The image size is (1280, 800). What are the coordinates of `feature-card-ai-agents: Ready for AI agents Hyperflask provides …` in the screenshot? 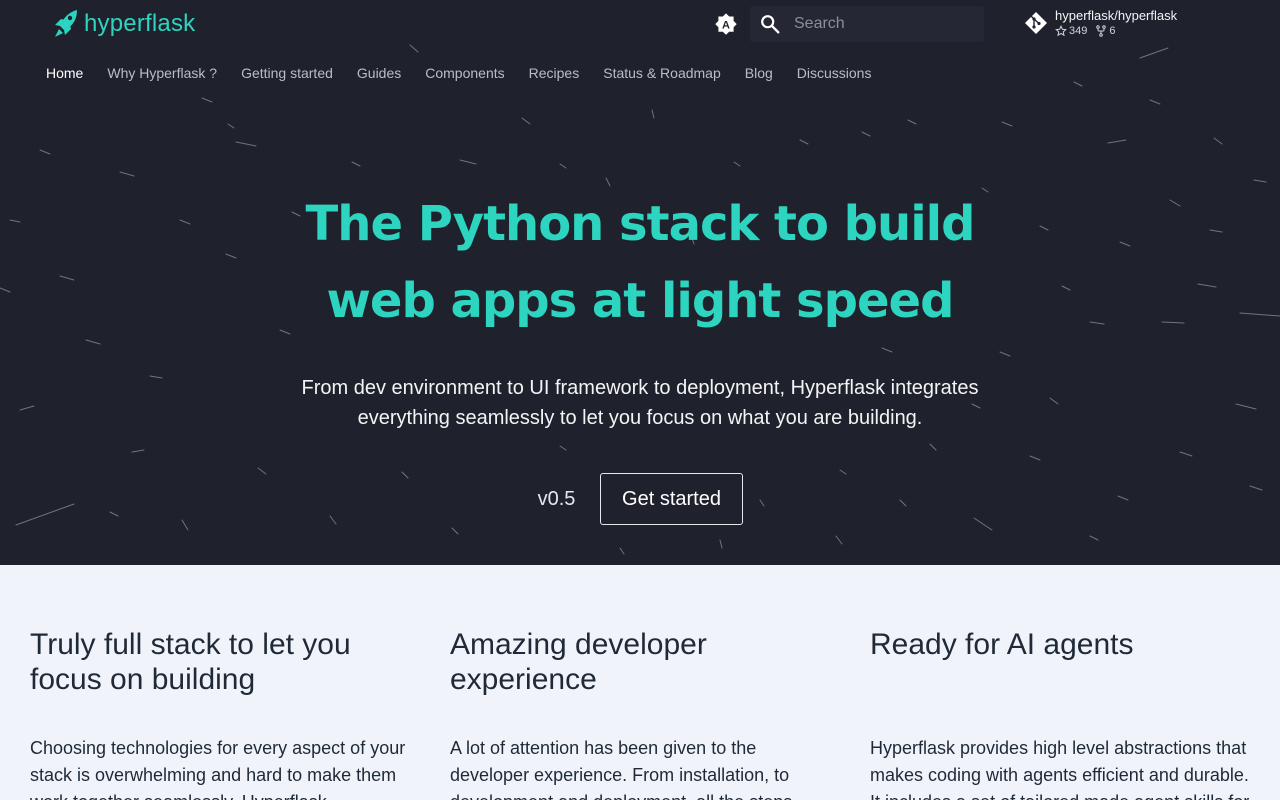 It's located at (1060, 713).